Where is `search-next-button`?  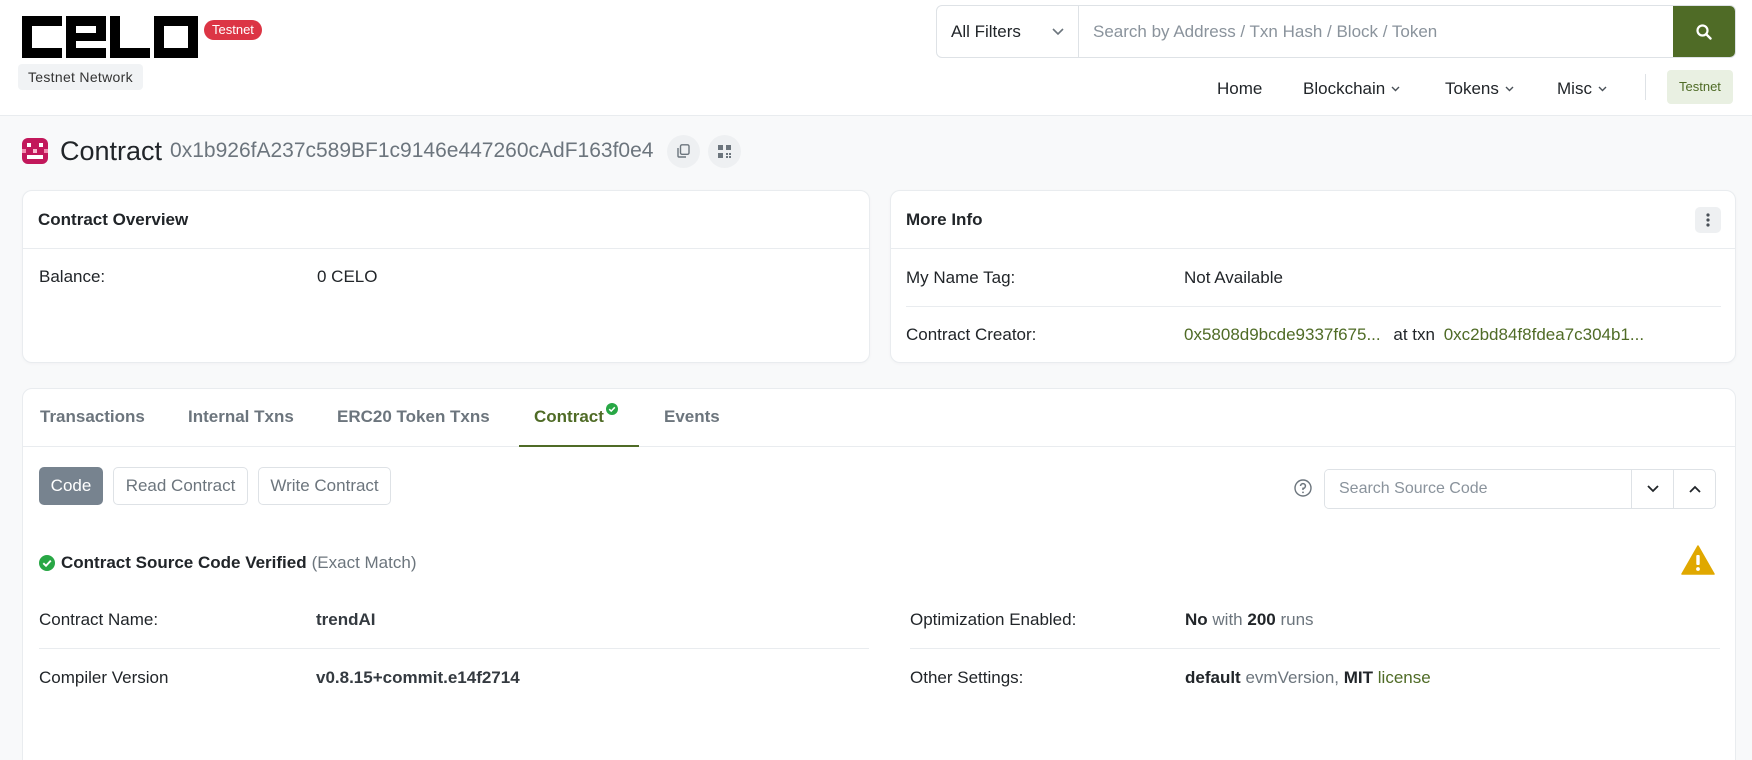
search-next-button is located at coordinates (1652, 489).